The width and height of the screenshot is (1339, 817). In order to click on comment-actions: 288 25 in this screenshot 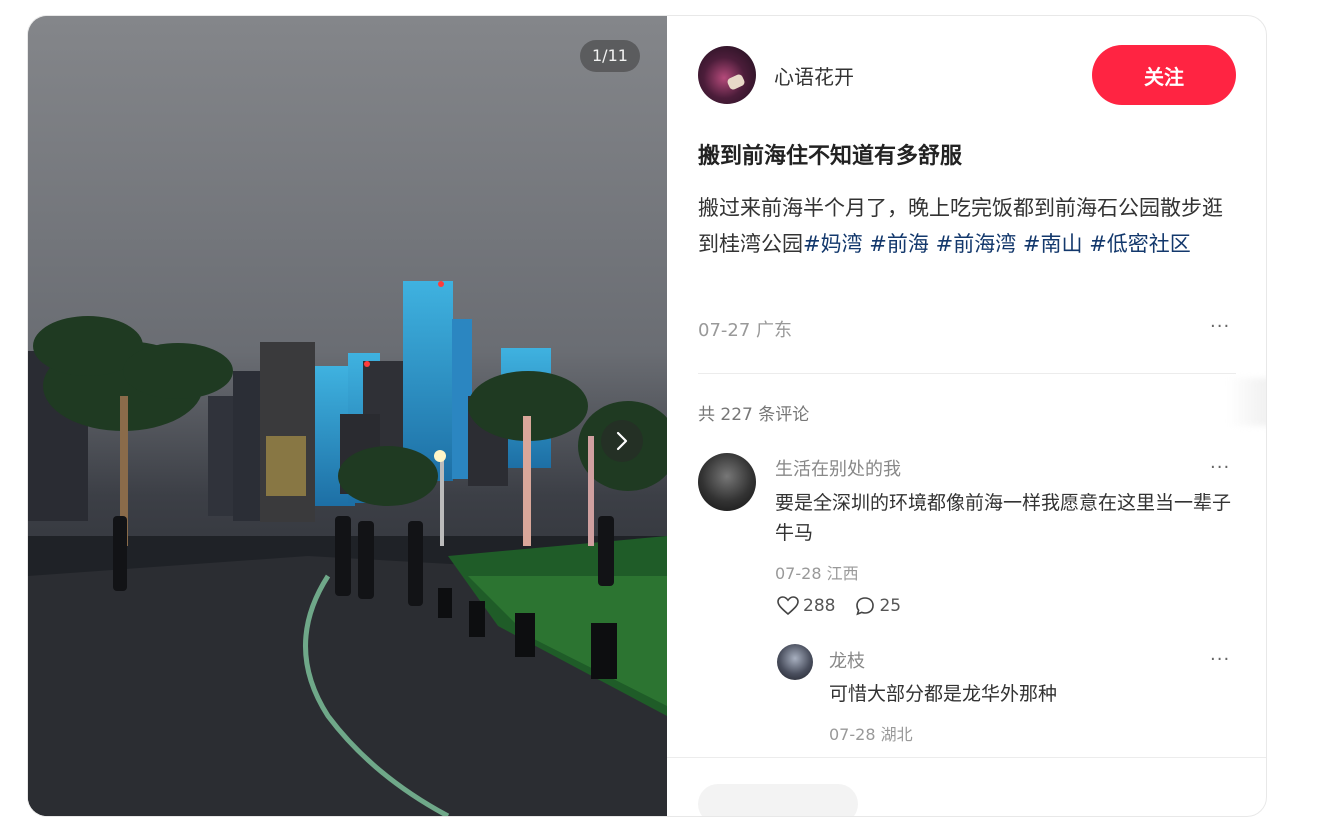, I will do `click(849, 606)`.